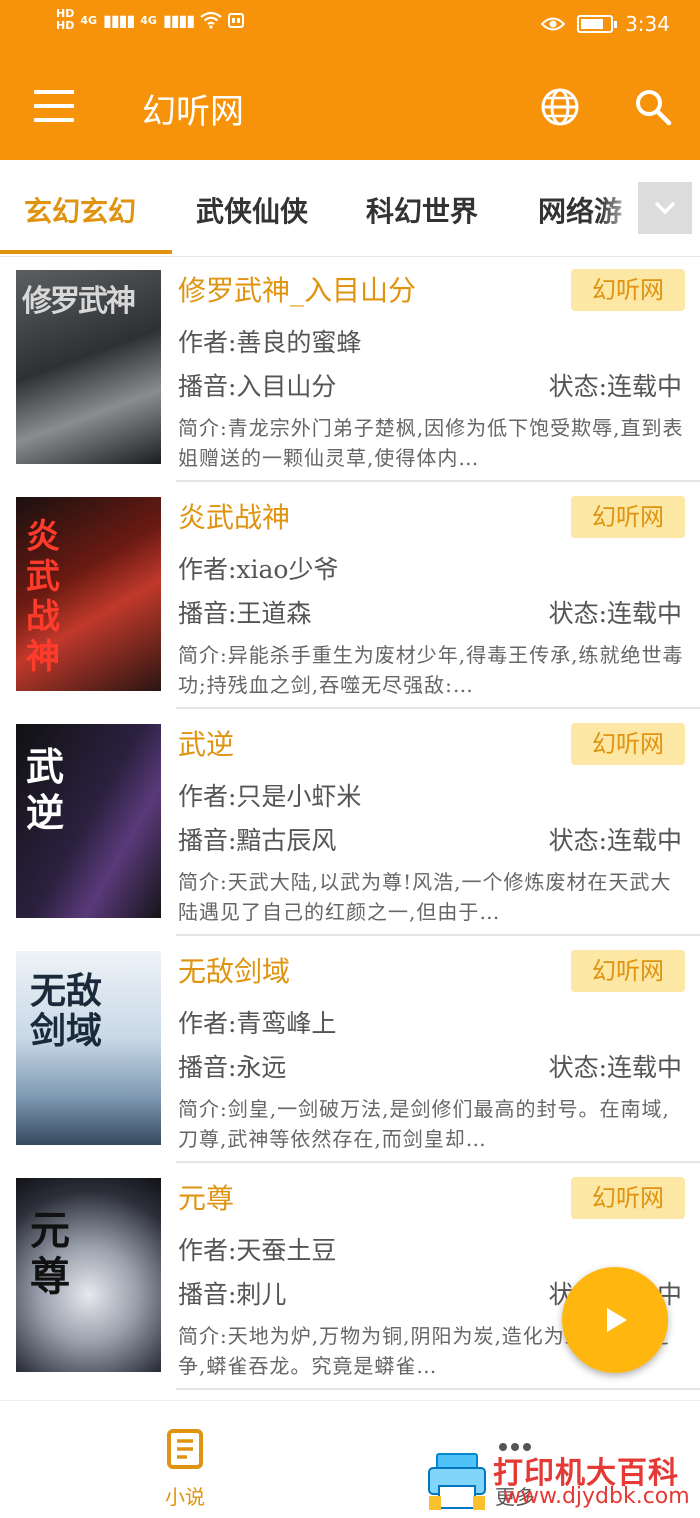 This screenshot has height=1518, width=700. Describe the element at coordinates (620, 206) in the screenshot. I see `tab-fade` at that location.